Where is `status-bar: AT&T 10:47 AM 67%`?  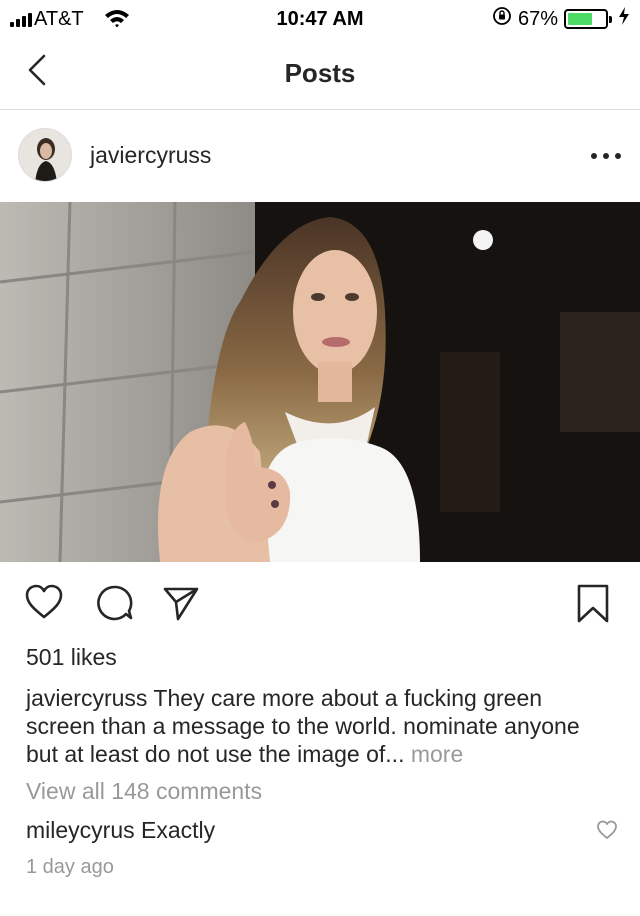
status-bar: AT&T 10:47 AM 67% is located at coordinates (320, 20).